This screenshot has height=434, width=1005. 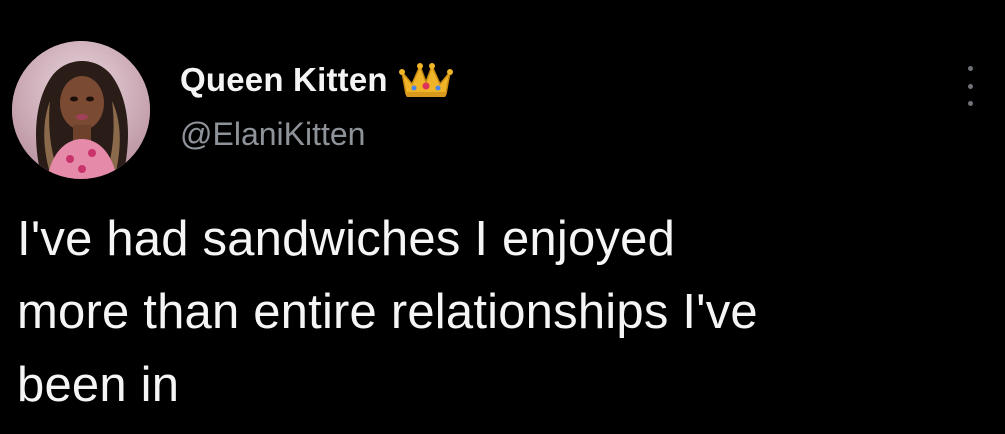 What do you see at coordinates (425, 80) in the screenshot?
I see `crown-icon` at bounding box center [425, 80].